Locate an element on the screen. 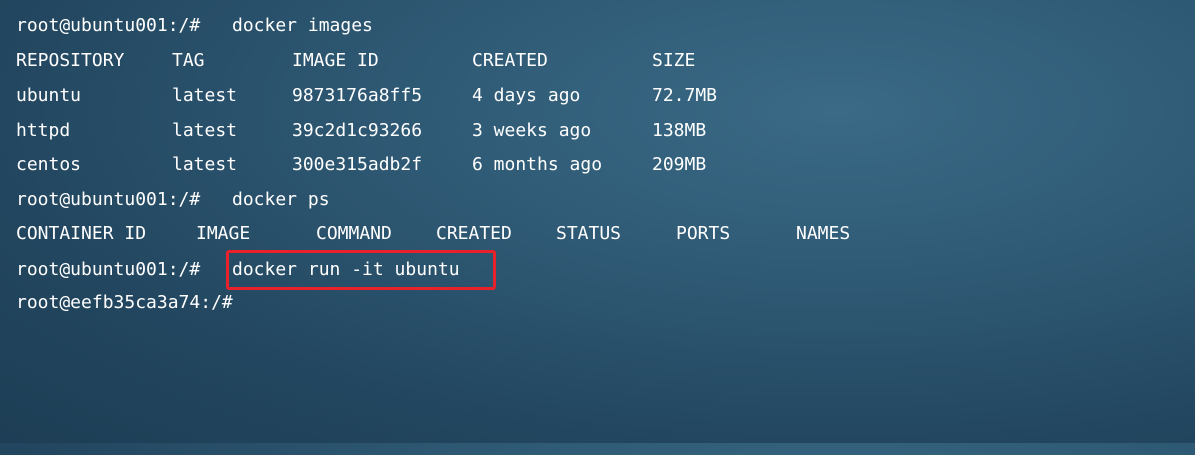 The width and height of the screenshot is (1195, 455). column-header-container-id: CONTAINER ID is located at coordinates (81, 233).